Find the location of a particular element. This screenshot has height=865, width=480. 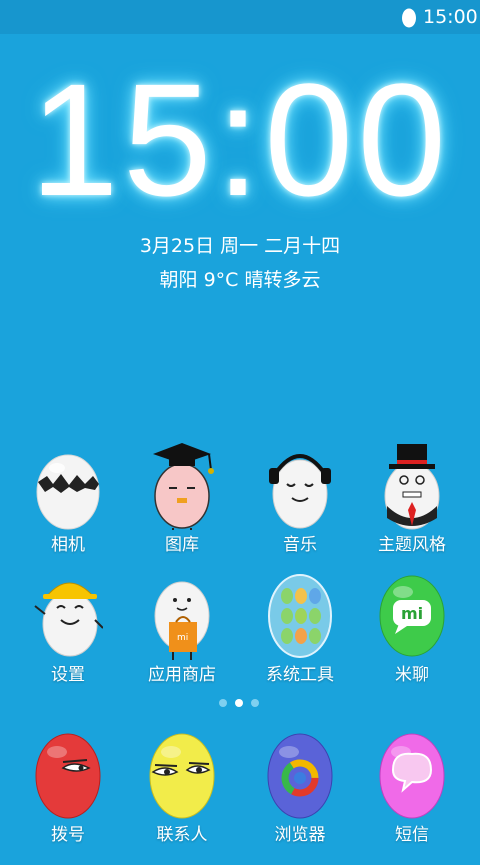

app-camera: 相机 is located at coordinates (68, 507).